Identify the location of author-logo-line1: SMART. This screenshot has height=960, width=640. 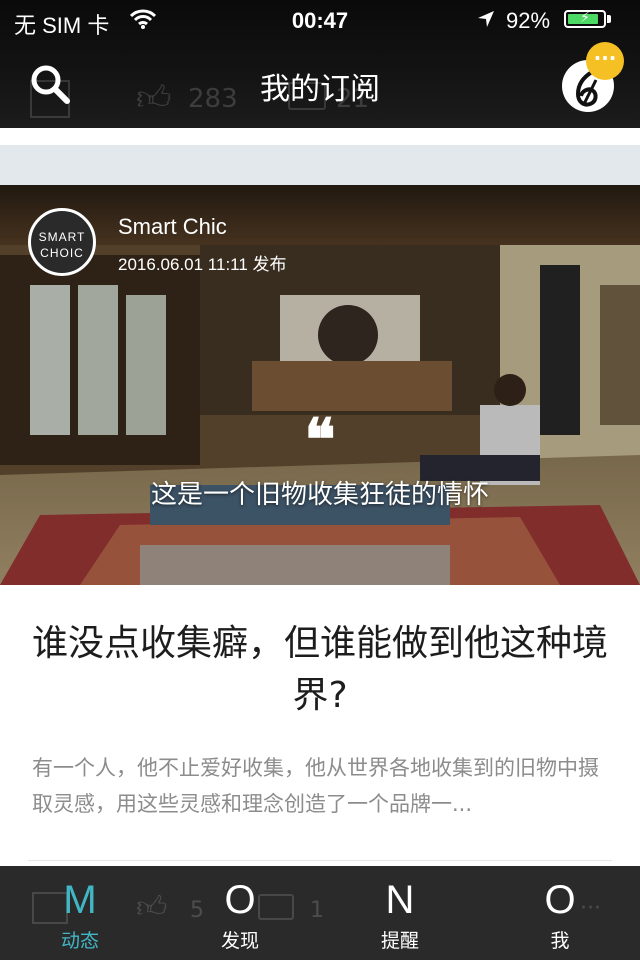
(62, 237).